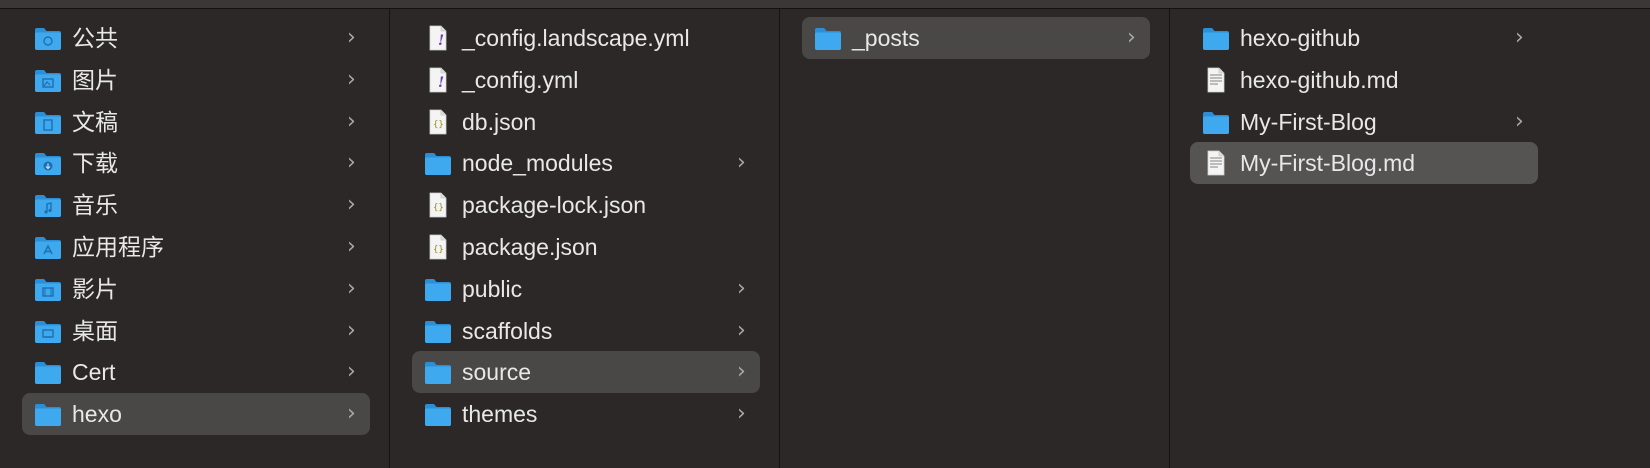 The width and height of the screenshot is (1650, 468). I want to click on file-row: ! _config.landscape.yml, so click(586, 38).